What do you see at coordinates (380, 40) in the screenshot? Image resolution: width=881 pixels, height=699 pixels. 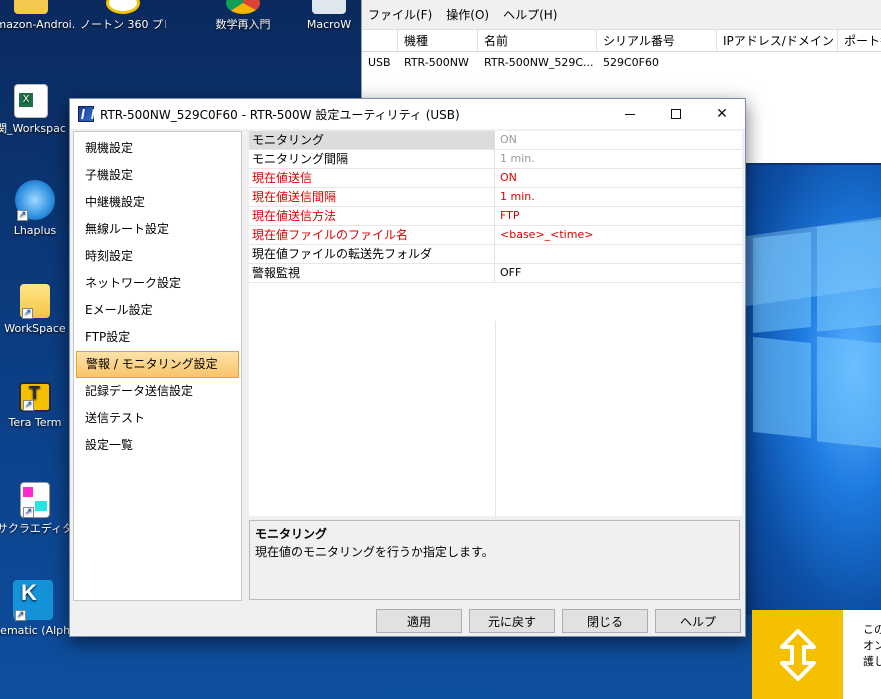 I see `column-header-connection` at bounding box center [380, 40].